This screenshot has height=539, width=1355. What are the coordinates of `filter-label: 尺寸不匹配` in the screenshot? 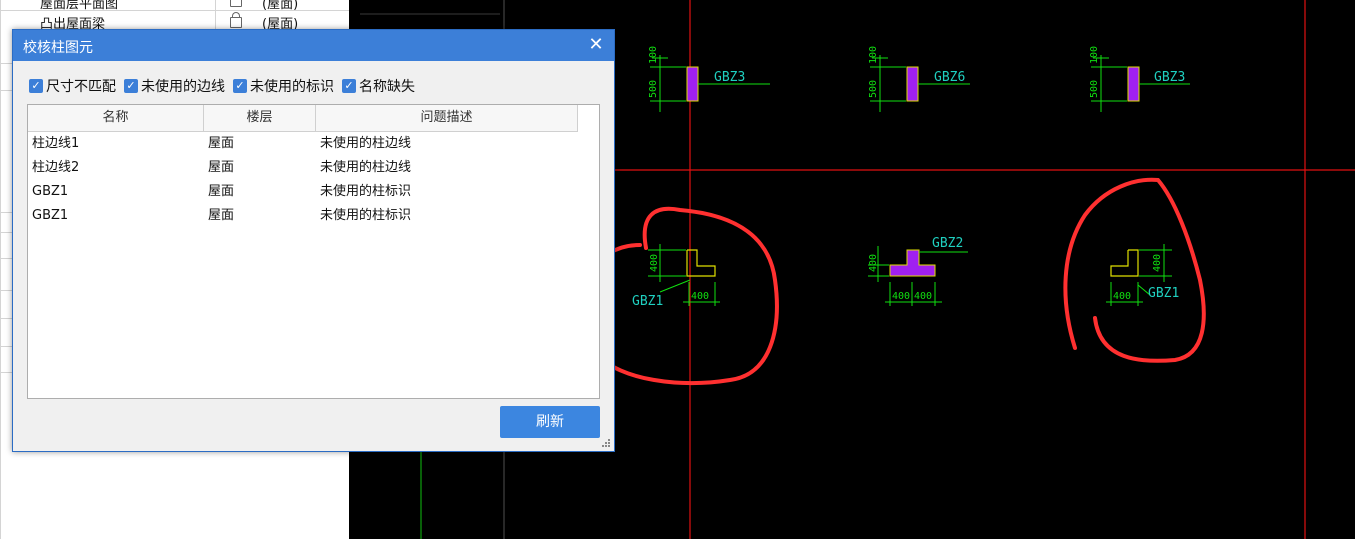 It's located at (81, 87).